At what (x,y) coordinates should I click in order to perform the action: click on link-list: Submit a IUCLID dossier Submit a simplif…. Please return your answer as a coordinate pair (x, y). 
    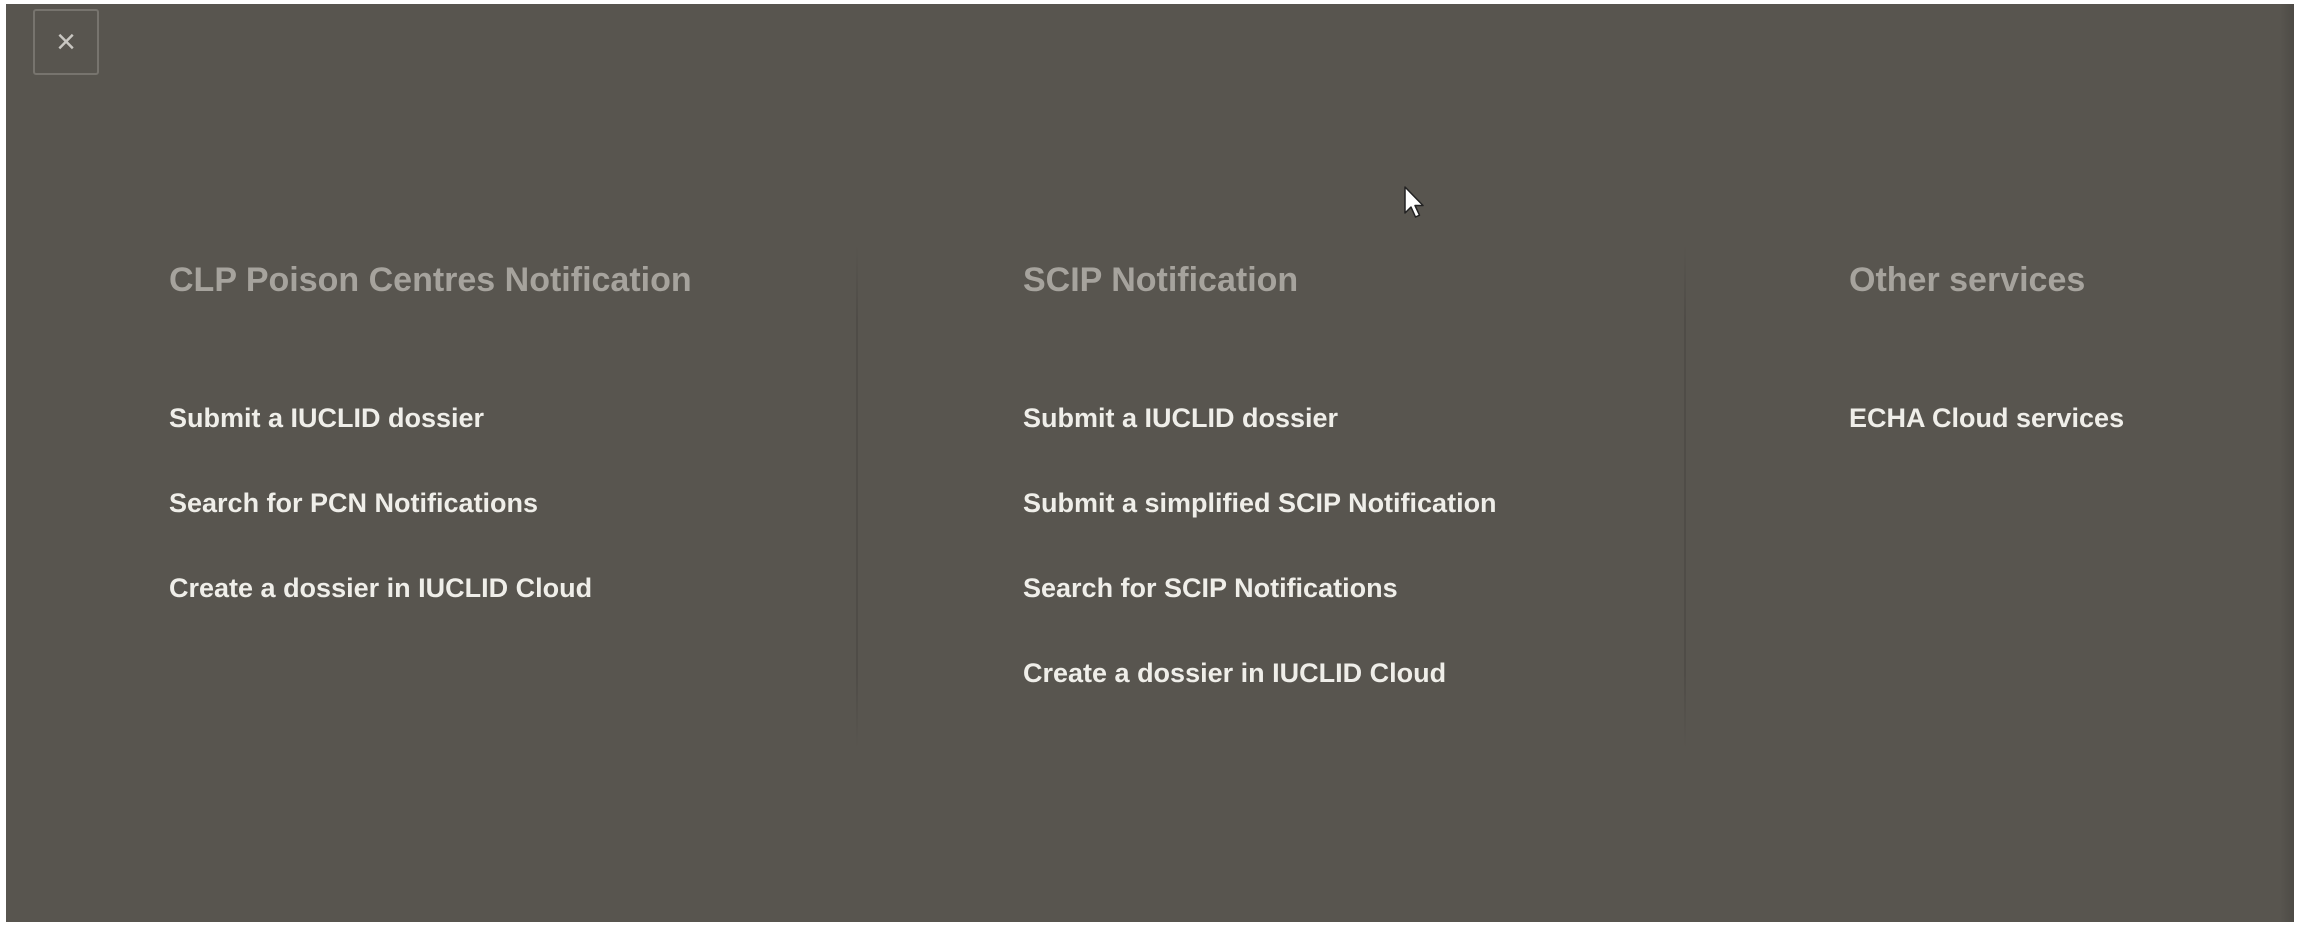
    Looking at the image, I should click on (1260, 568).